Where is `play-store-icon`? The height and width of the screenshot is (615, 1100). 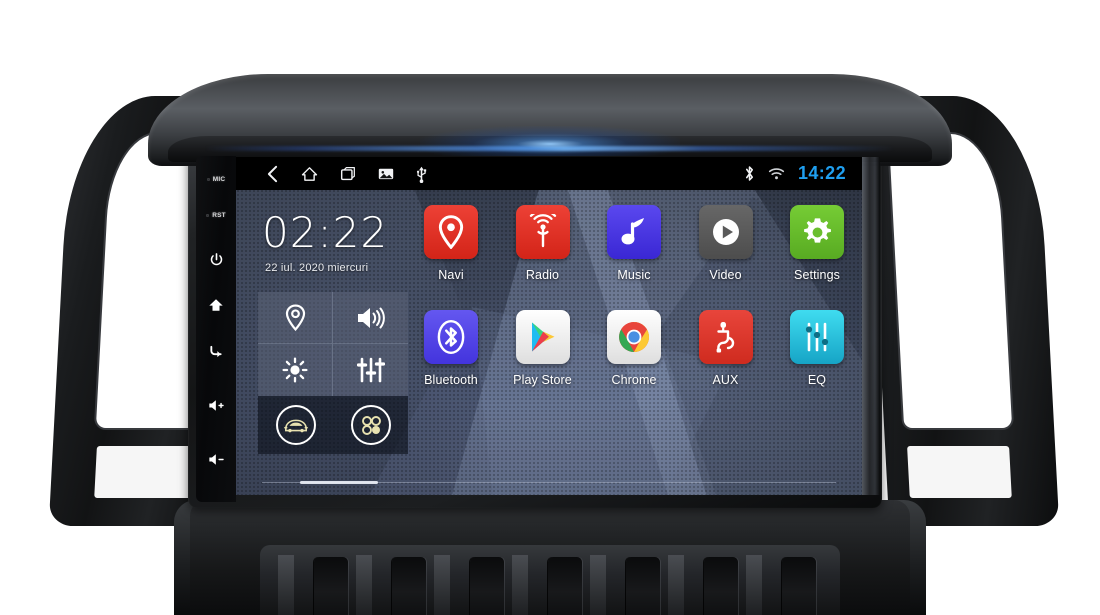
play-store-icon is located at coordinates (542, 337).